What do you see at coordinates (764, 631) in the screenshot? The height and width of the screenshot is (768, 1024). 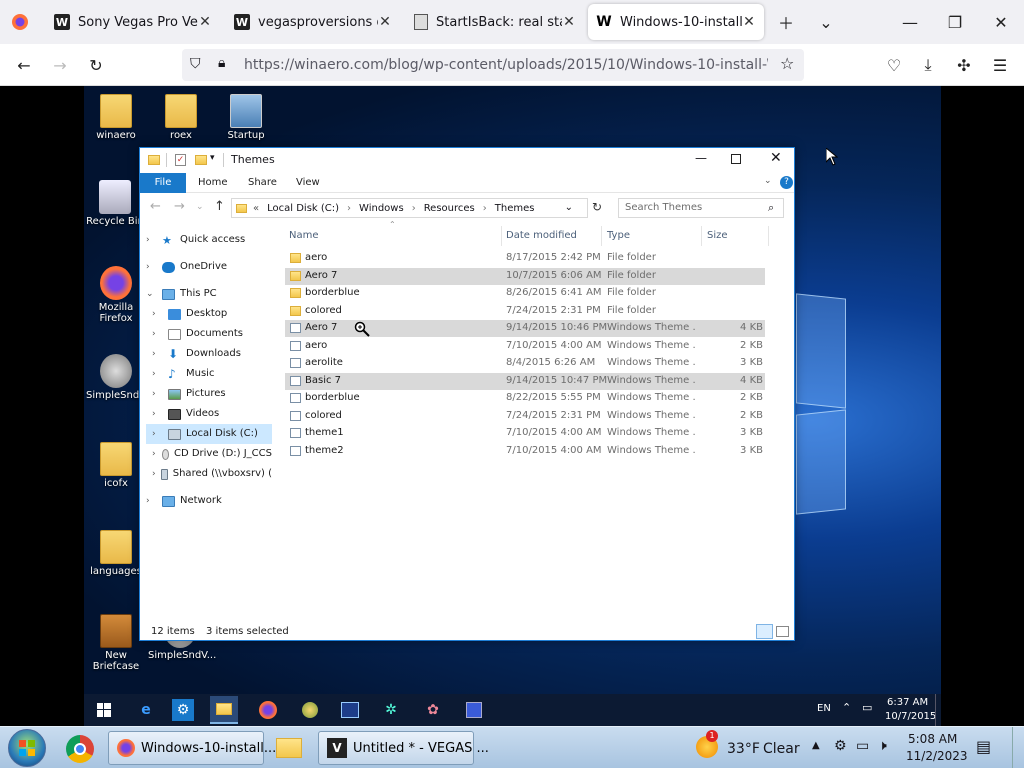 I see `details-view-button` at bounding box center [764, 631].